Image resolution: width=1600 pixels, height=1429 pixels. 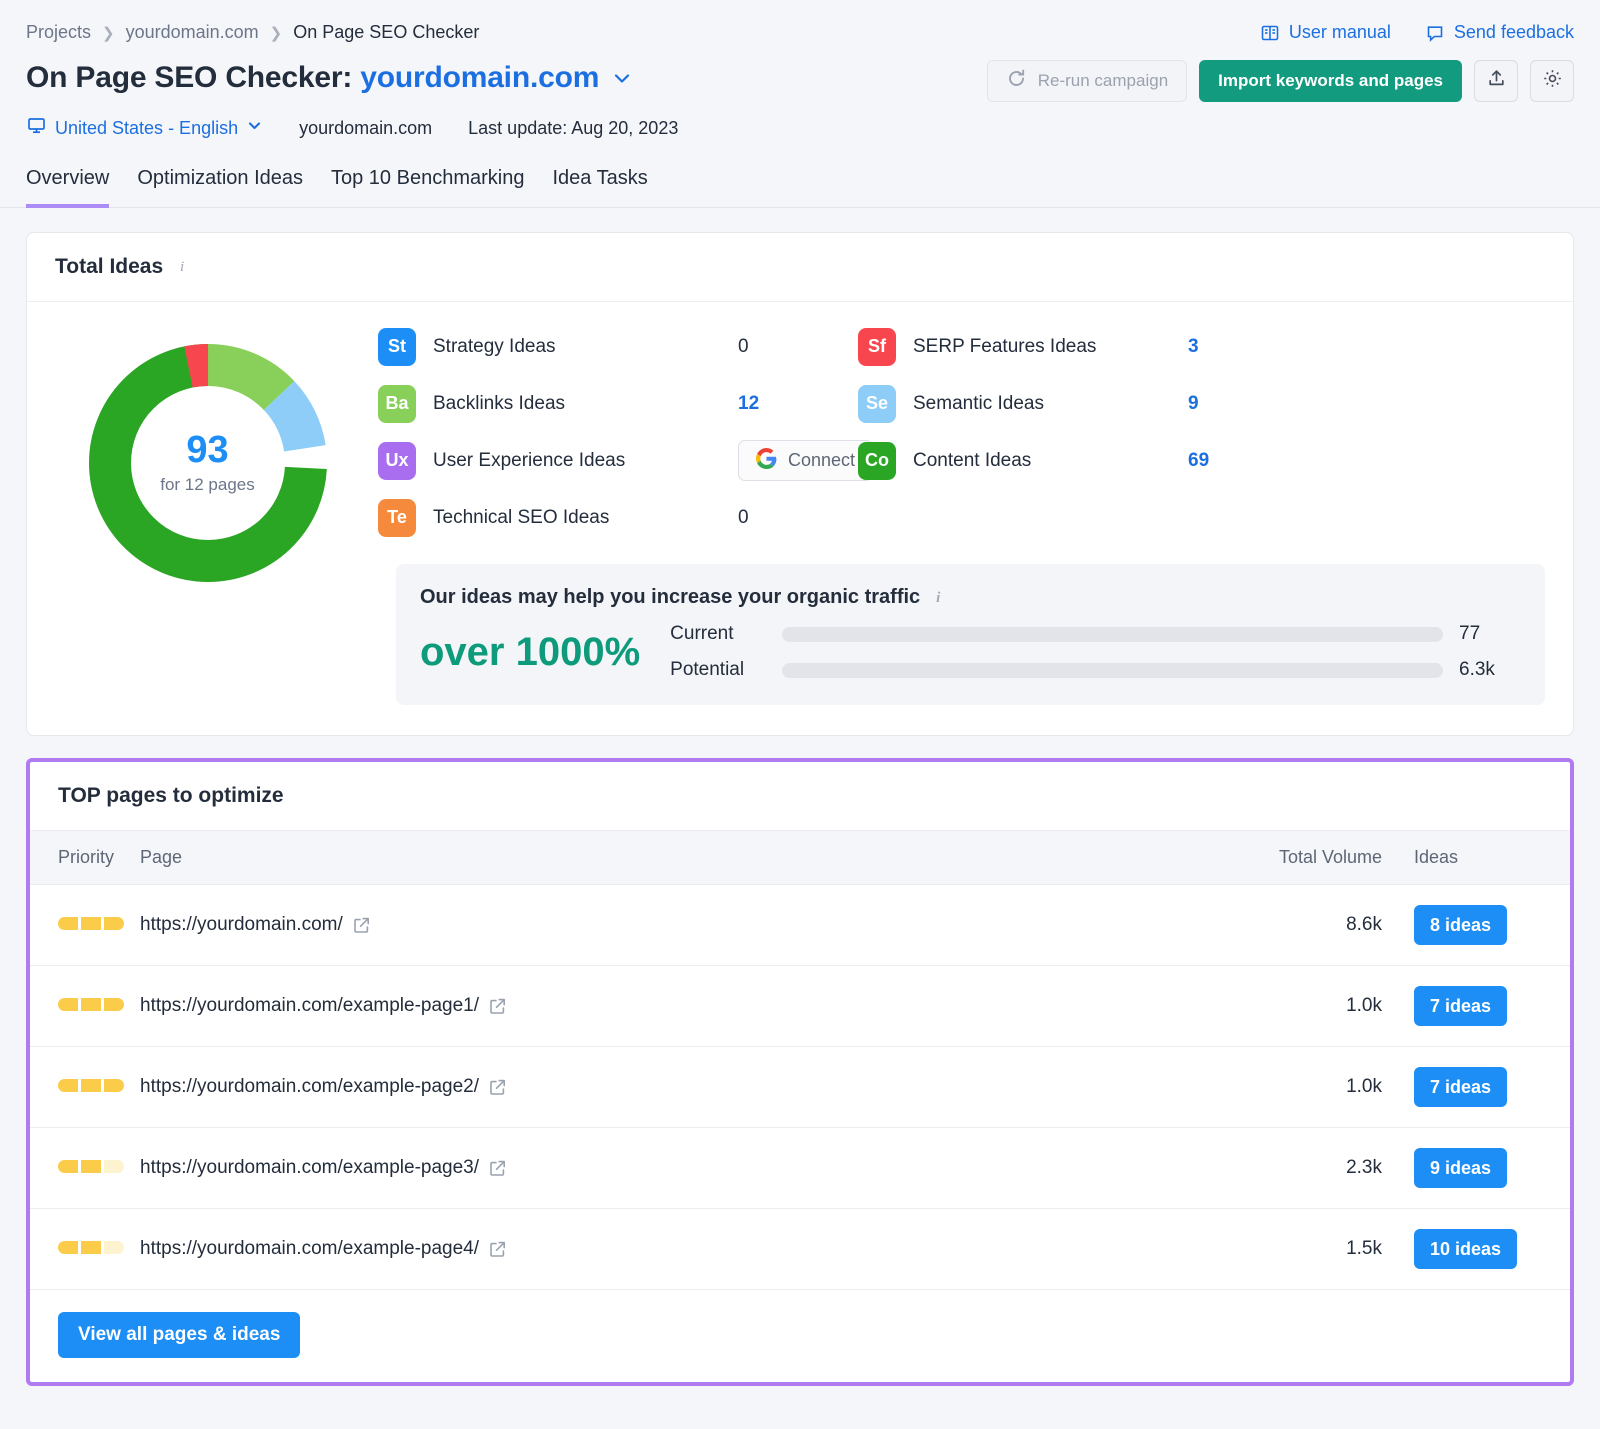 I want to click on idea-item-content: Co Content Ideas, so click(x=1023, y=460).